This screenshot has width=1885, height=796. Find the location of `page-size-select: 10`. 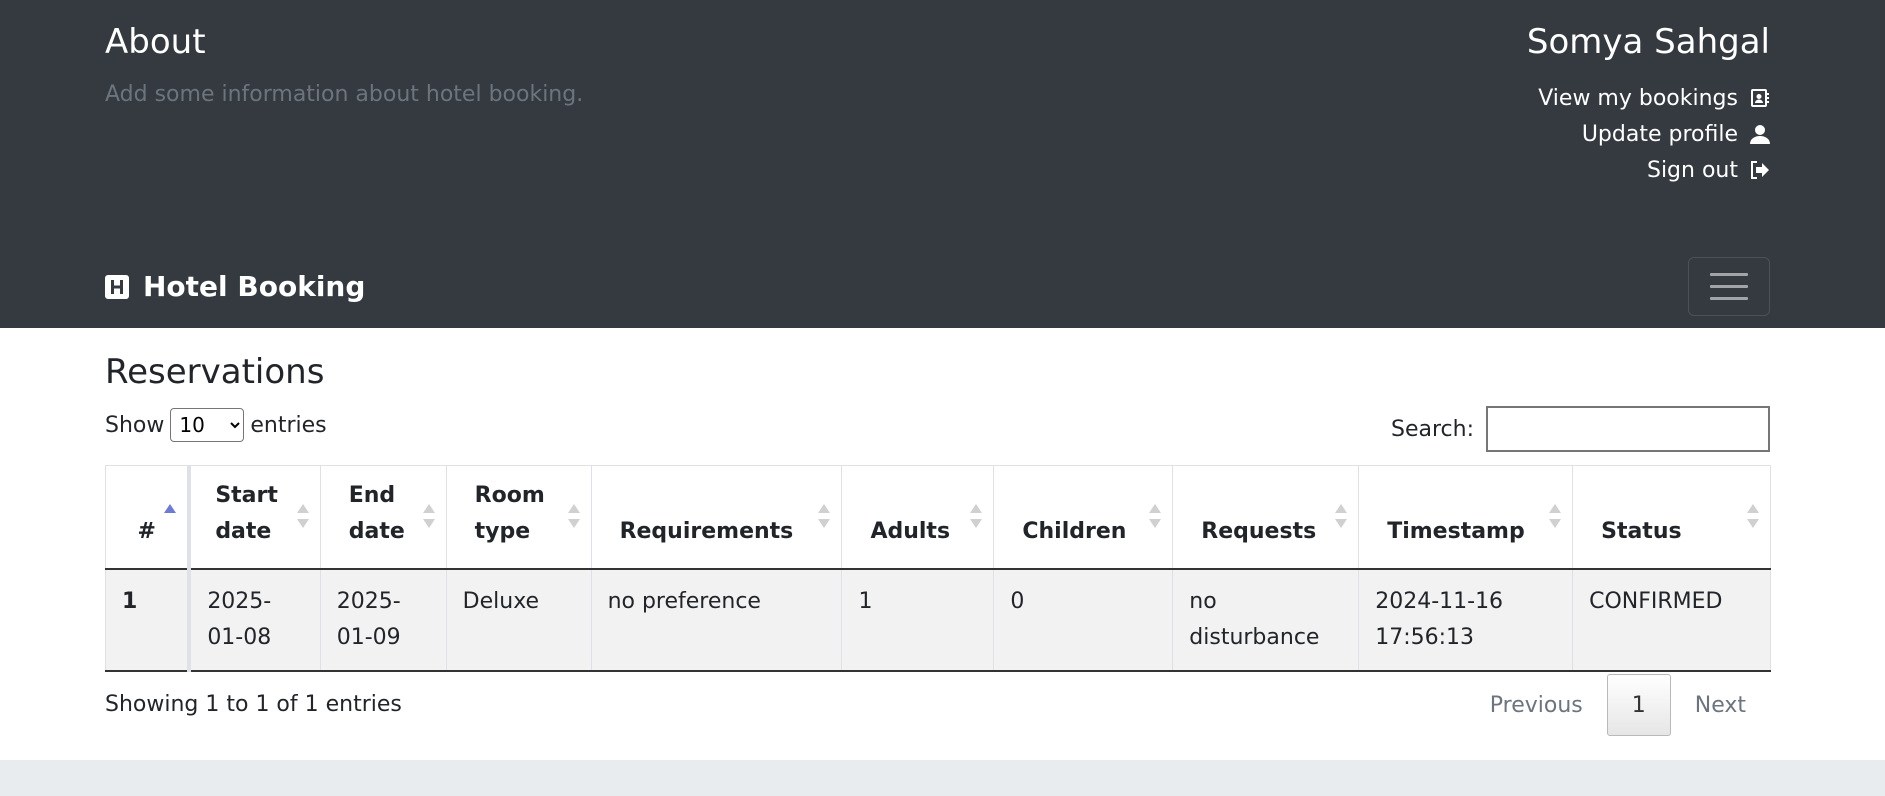

page-size-select: 10 is located at coordinates (207, 425).